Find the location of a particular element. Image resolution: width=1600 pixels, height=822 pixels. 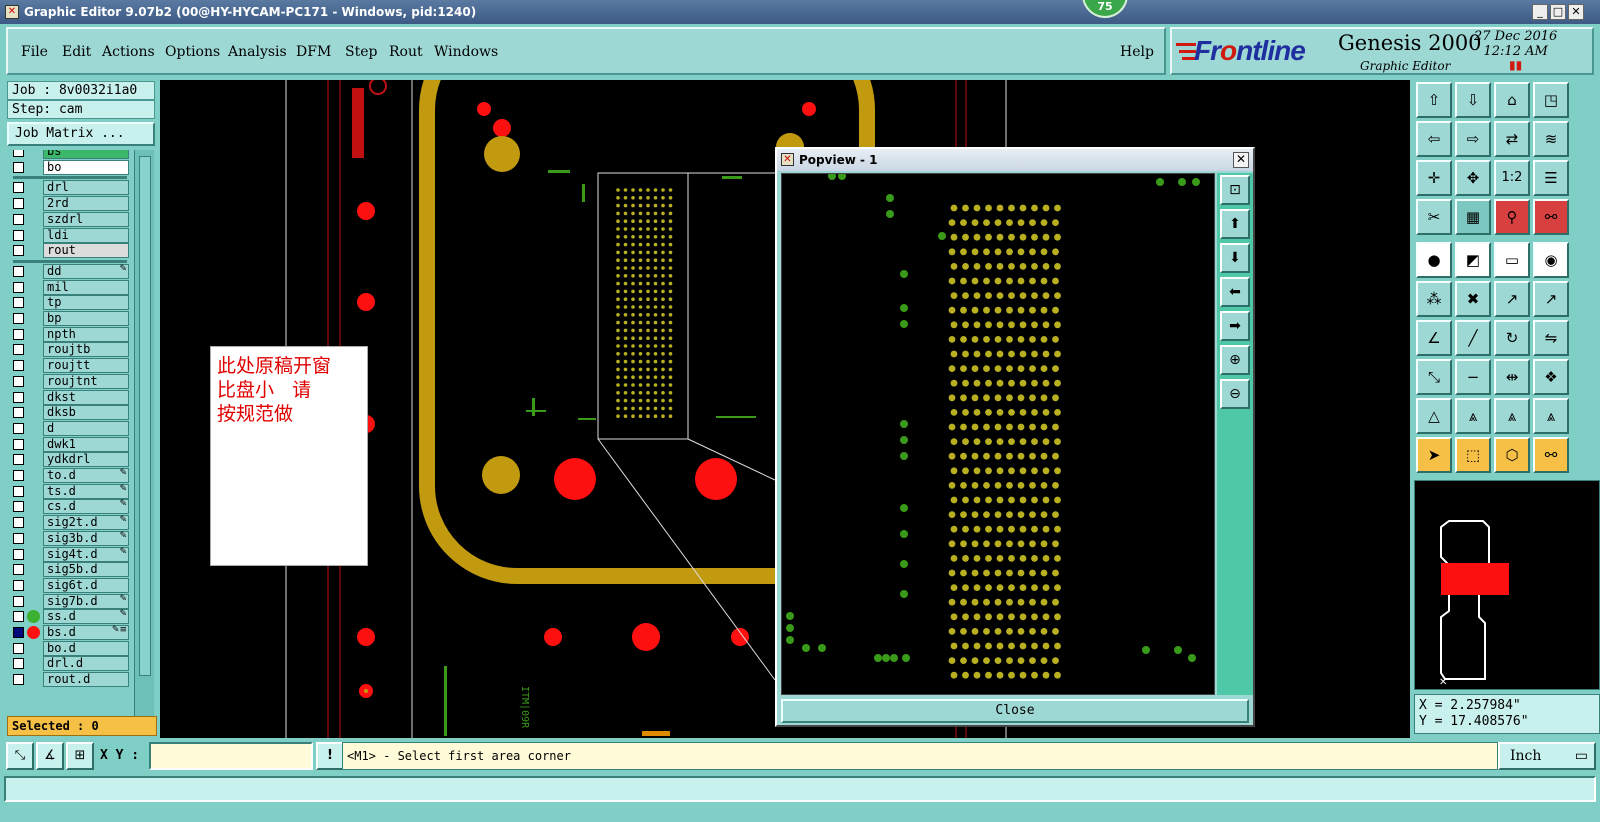

layer-row: cs.d ✎ is located at coordinates (69, 507).